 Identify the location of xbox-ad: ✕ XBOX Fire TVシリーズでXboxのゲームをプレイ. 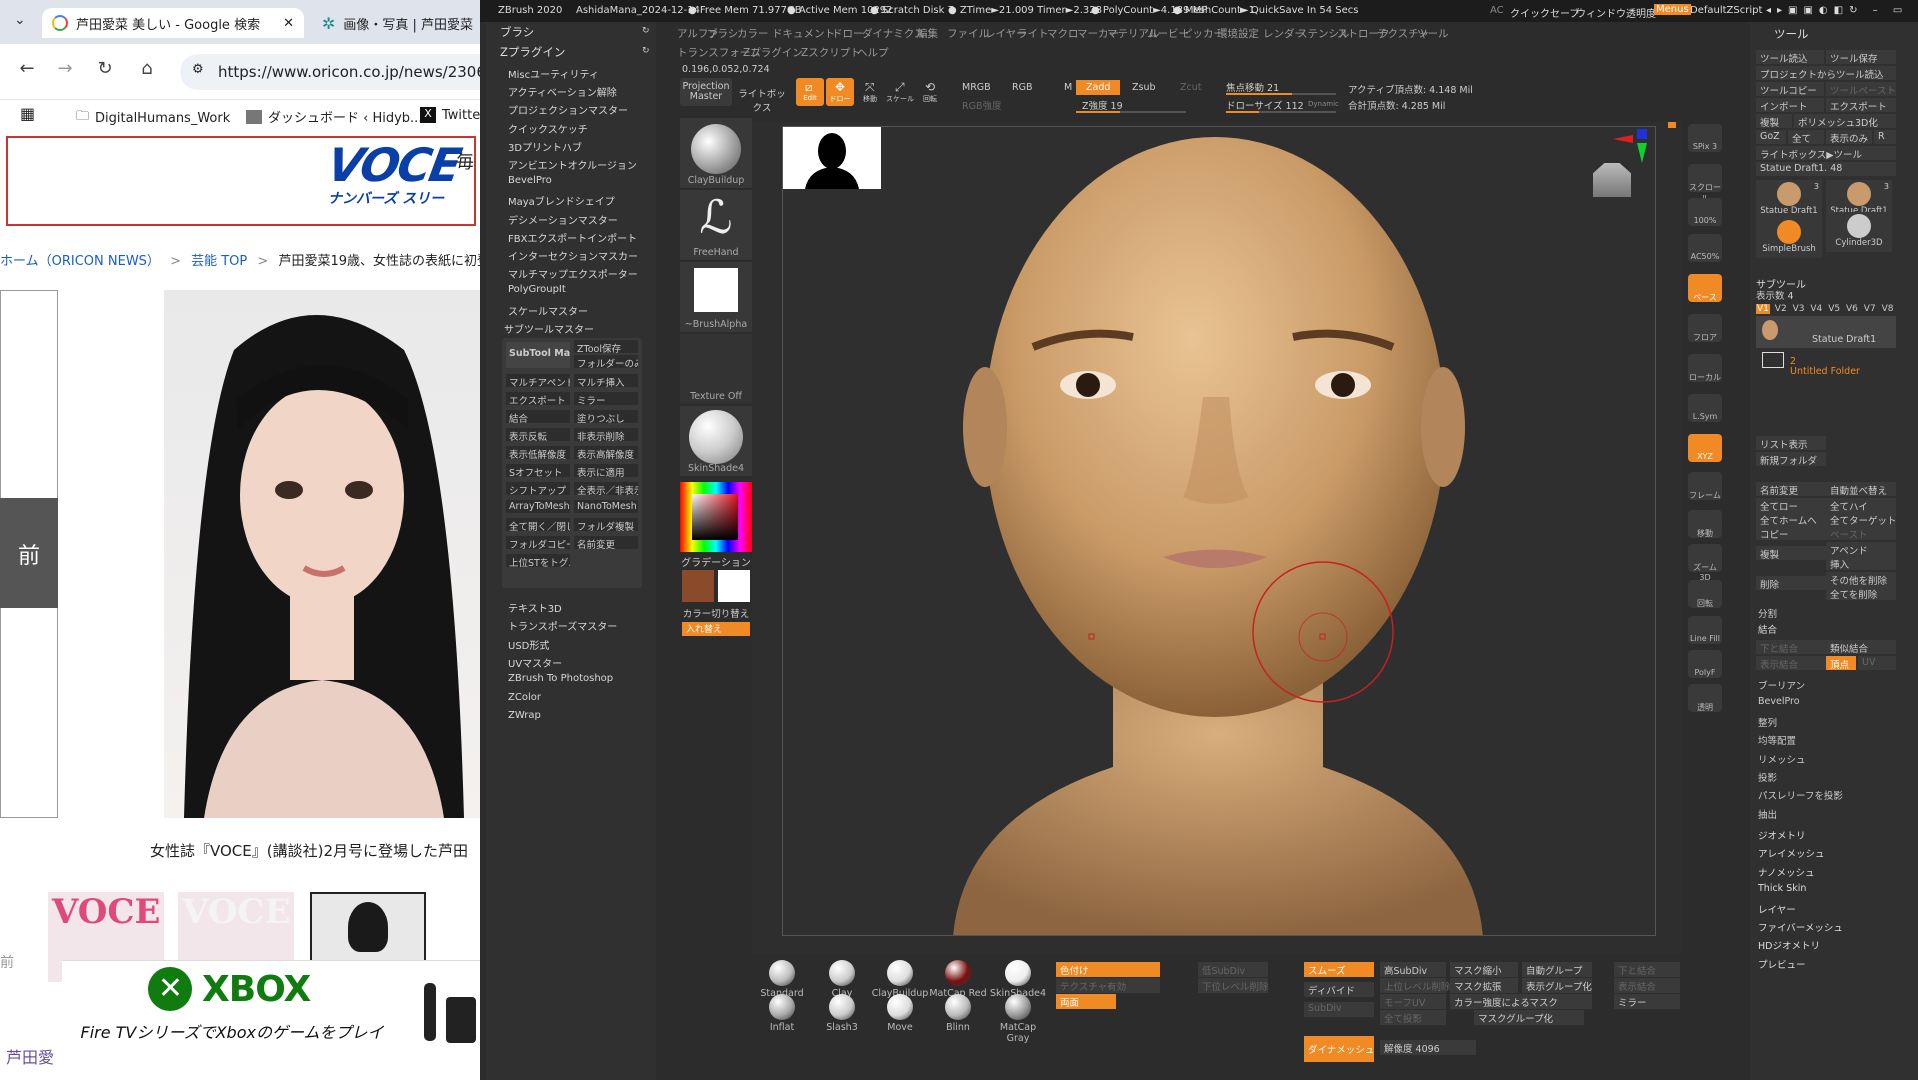
(271, 1020).